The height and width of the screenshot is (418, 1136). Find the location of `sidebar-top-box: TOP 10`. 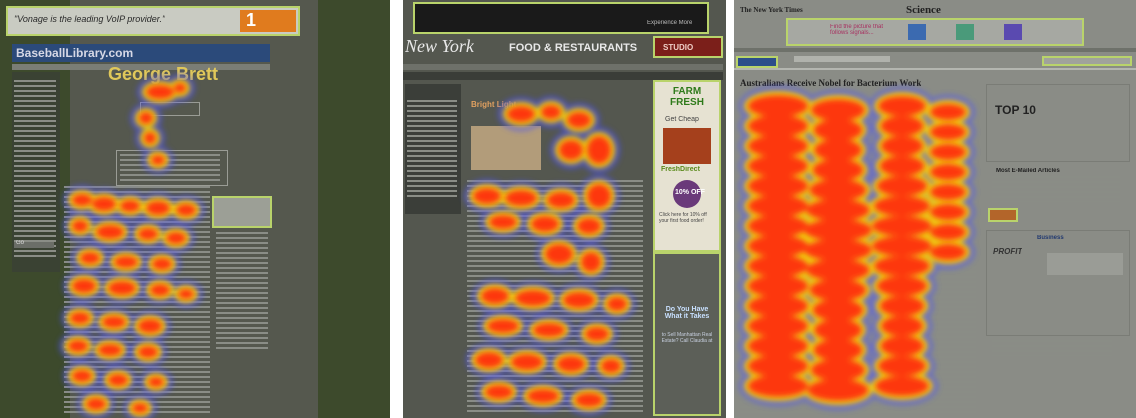

sidebar-top-box: TOP 10 is located at coordinates (1058, 123).